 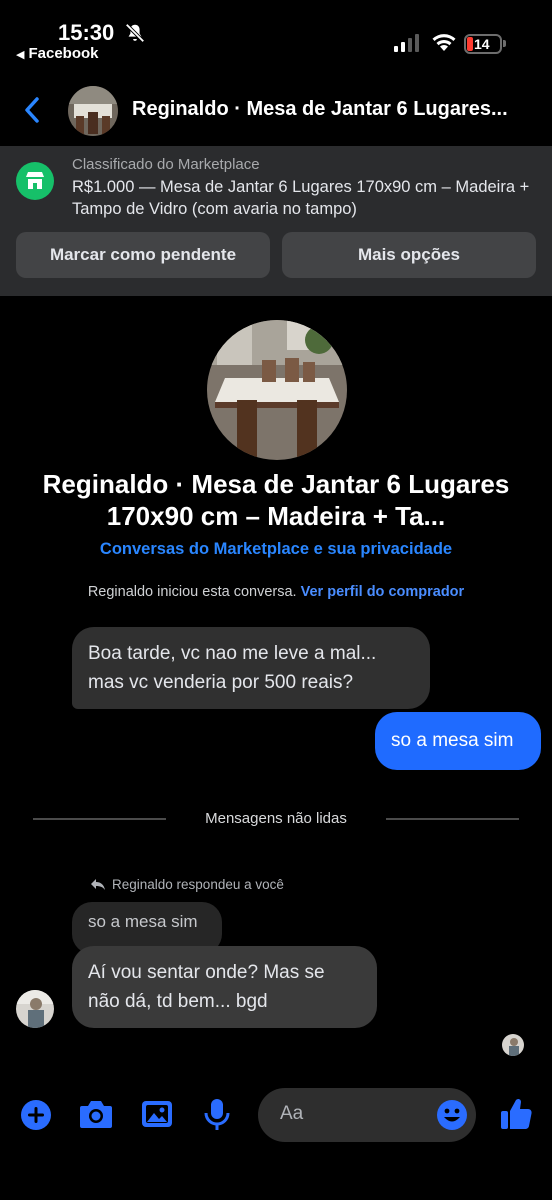 What do you see at coordinates (383, 592) in the screenshot?
I see `view-buyer-profile-link: Ver perfil do comprador` at bounding box center [383, 592].